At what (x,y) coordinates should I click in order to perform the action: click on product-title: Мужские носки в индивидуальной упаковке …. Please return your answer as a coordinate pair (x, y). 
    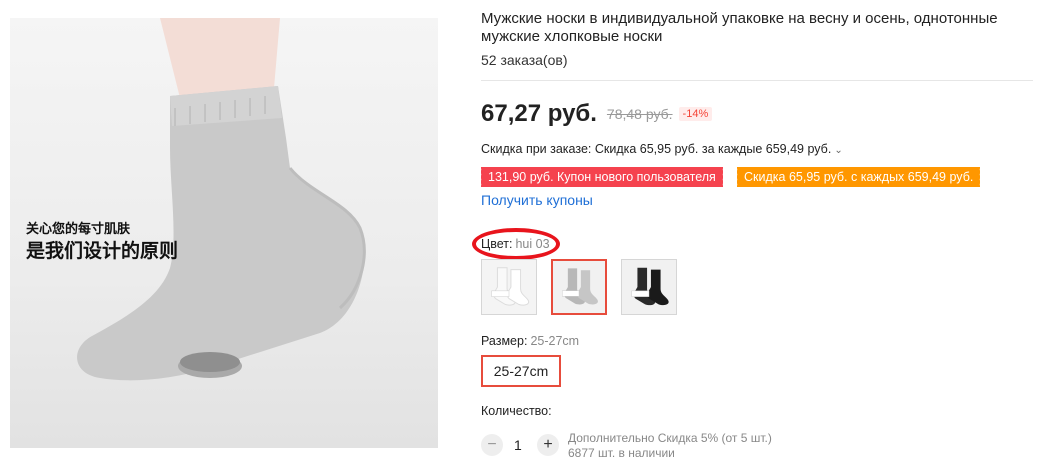
    Looking at the image, I should click on (739, 27).